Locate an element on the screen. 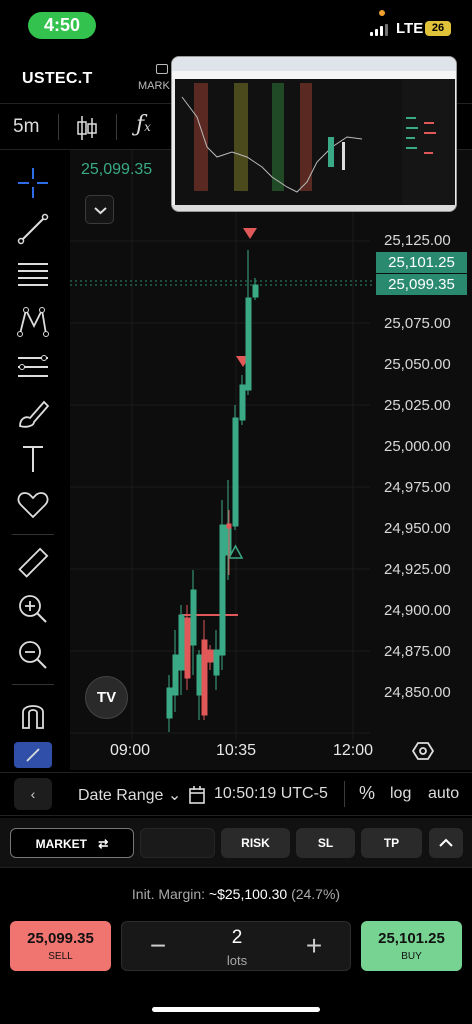  y-tick-label: 25,025.00 is located at coordinates (417, 405).